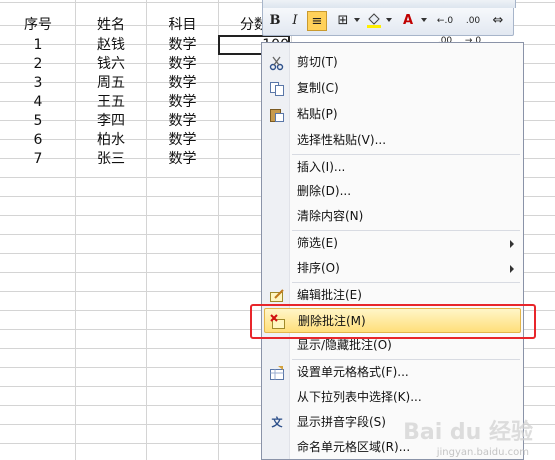  What do you see at coordinates (277, 296) in the screenshot?
I see `edit-comment-icon` at bounding box center [277, 296].